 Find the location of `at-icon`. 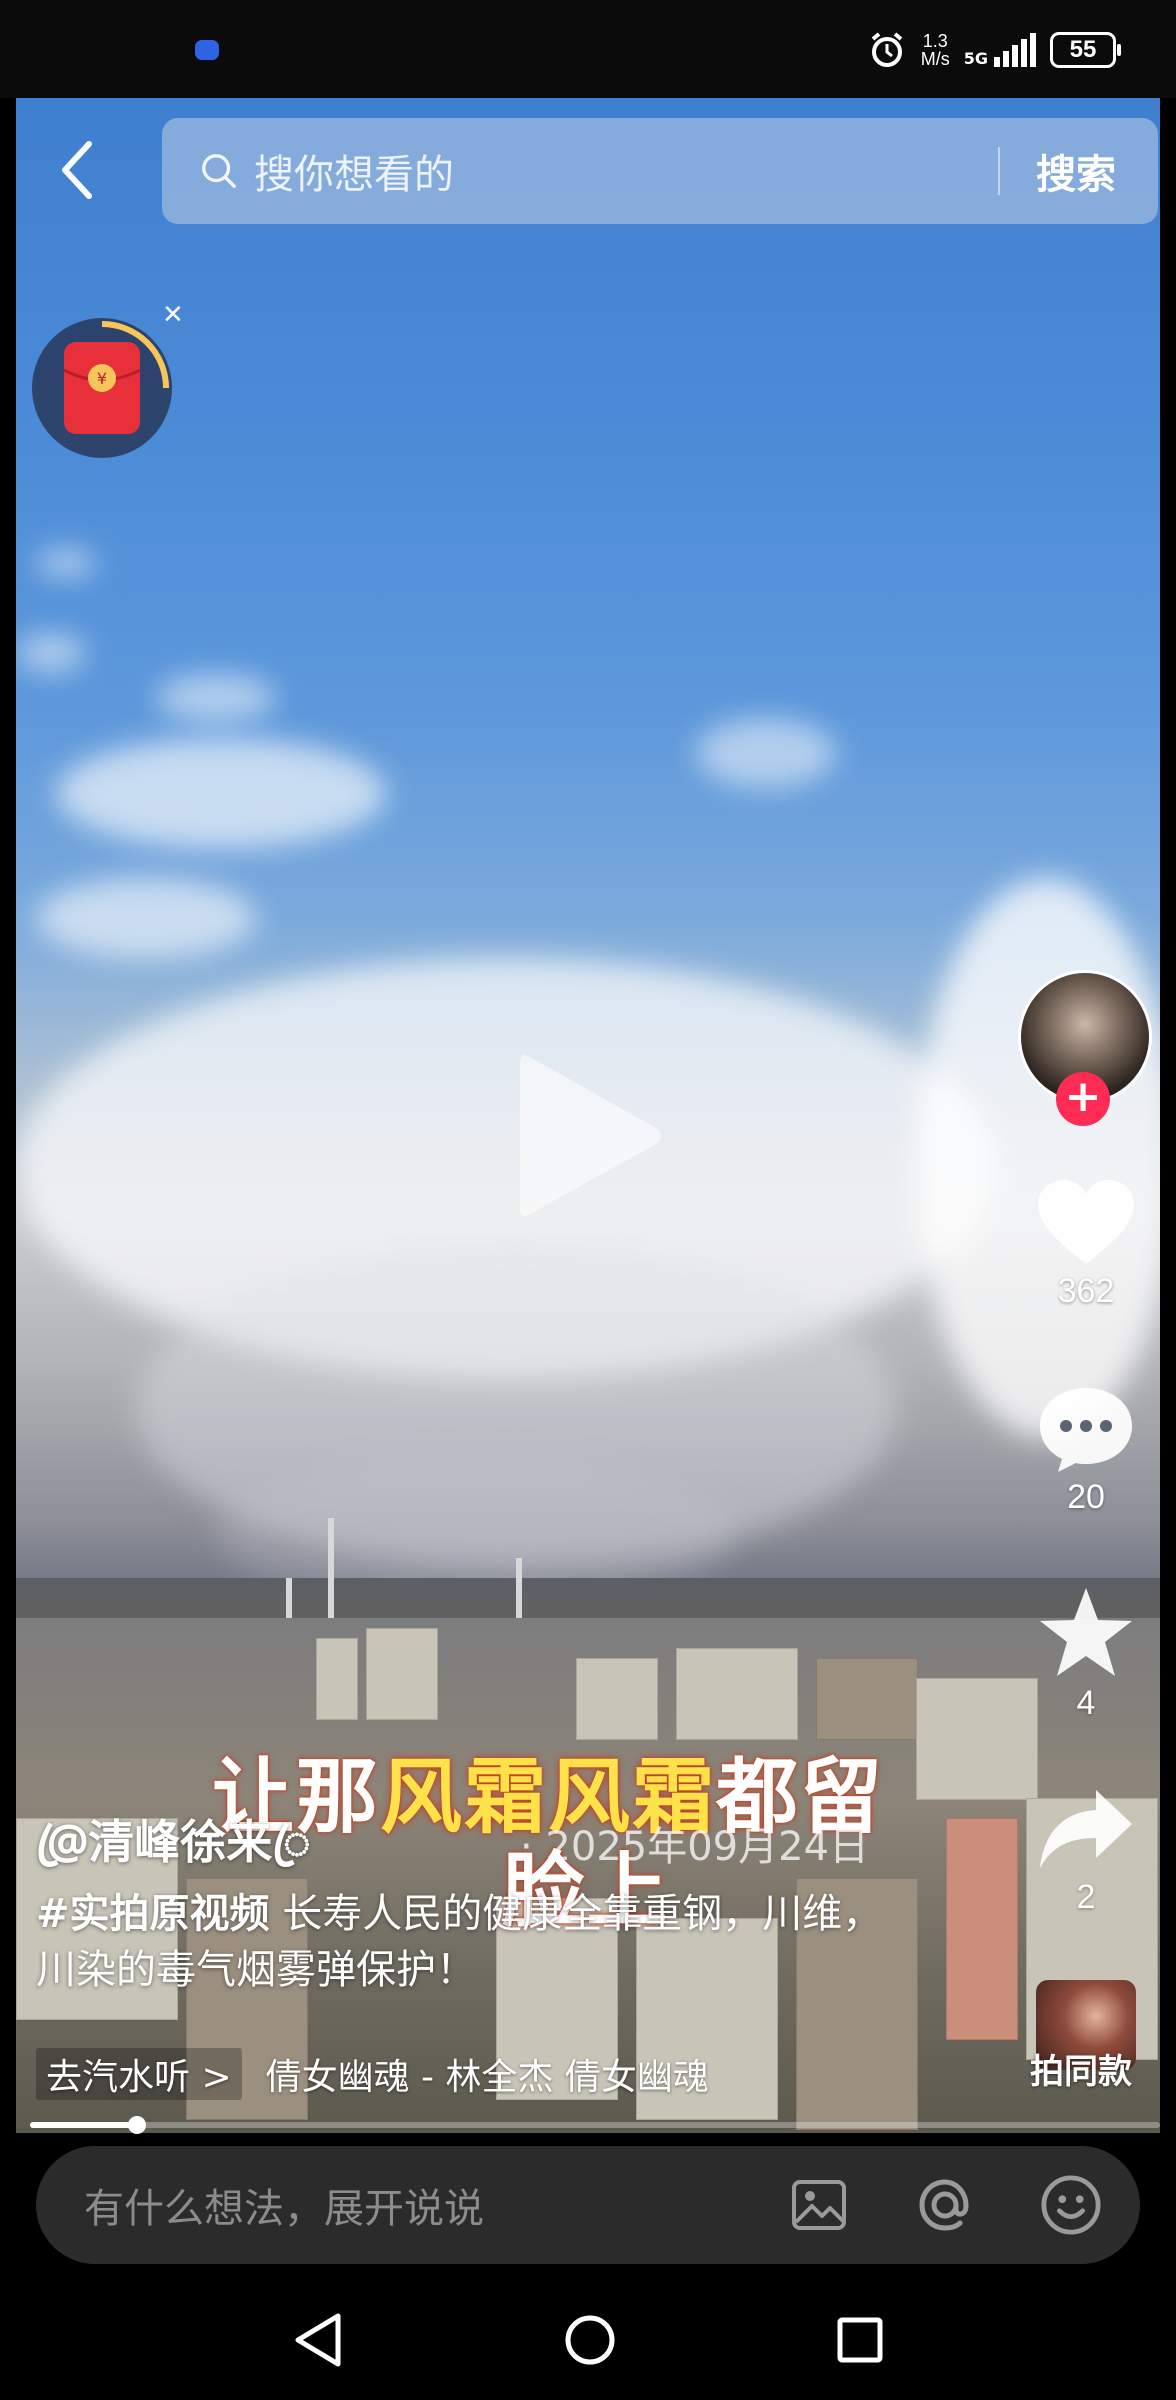

at-icon is located at coordinates (944, 2205).